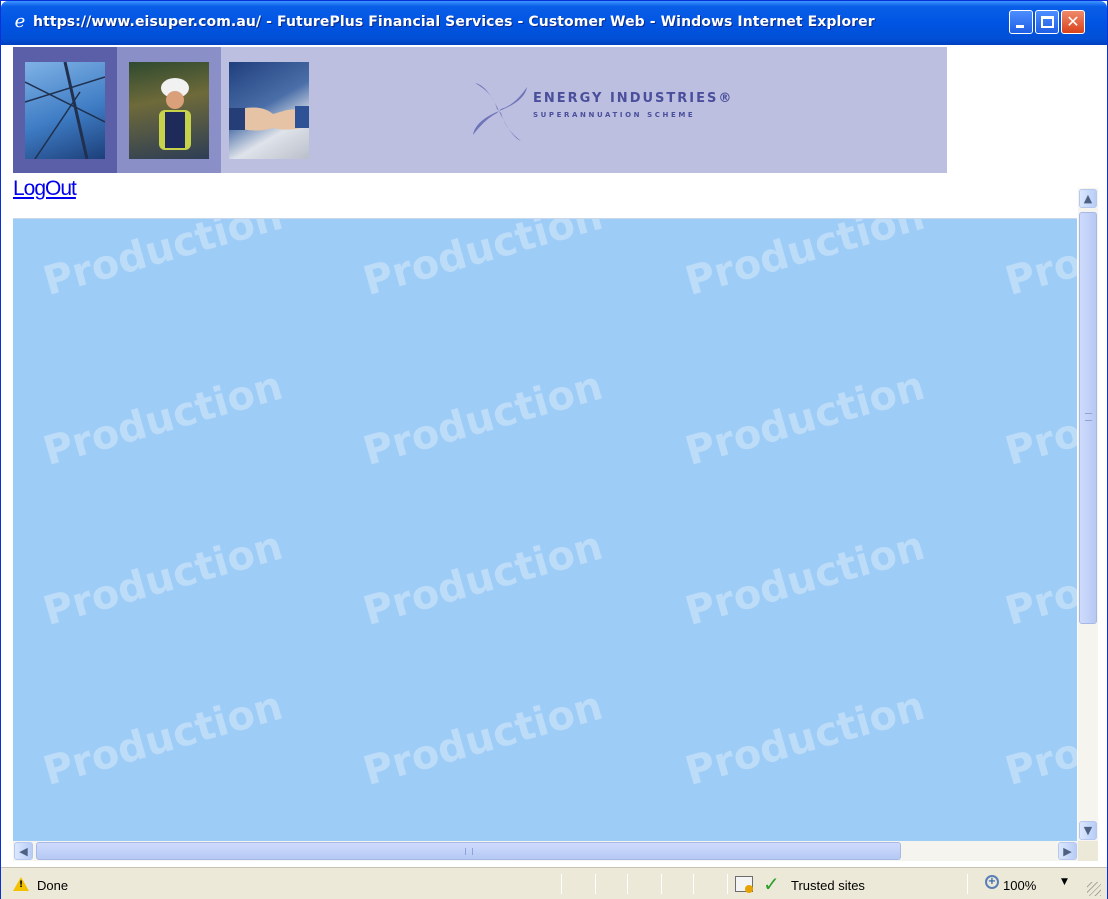 This screenshot has height=899, width=1108. Describe the element at coordinates (1088, 851) in the screenshot. I see `scrollbar-corner` at that location.